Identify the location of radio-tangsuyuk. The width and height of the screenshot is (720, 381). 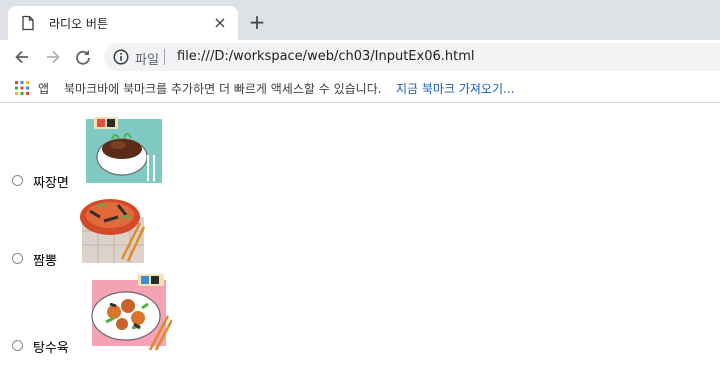
(17, 345).